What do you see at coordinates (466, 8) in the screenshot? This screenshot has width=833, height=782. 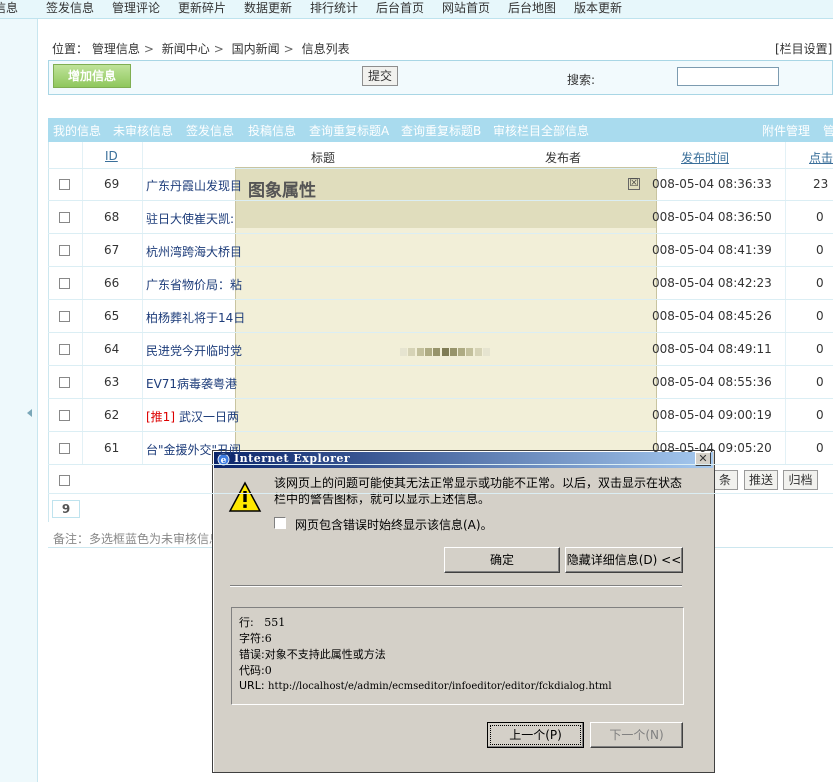 I see `nav-item: 网站首页` at bounding box center [466, 8].